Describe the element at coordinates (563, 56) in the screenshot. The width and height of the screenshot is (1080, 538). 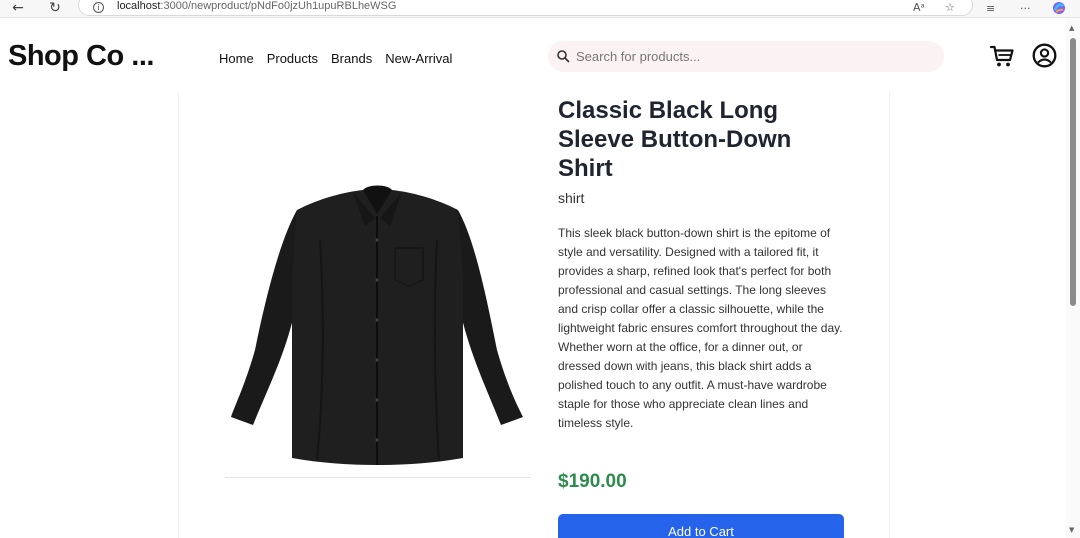
I see `search-icon` at that location.